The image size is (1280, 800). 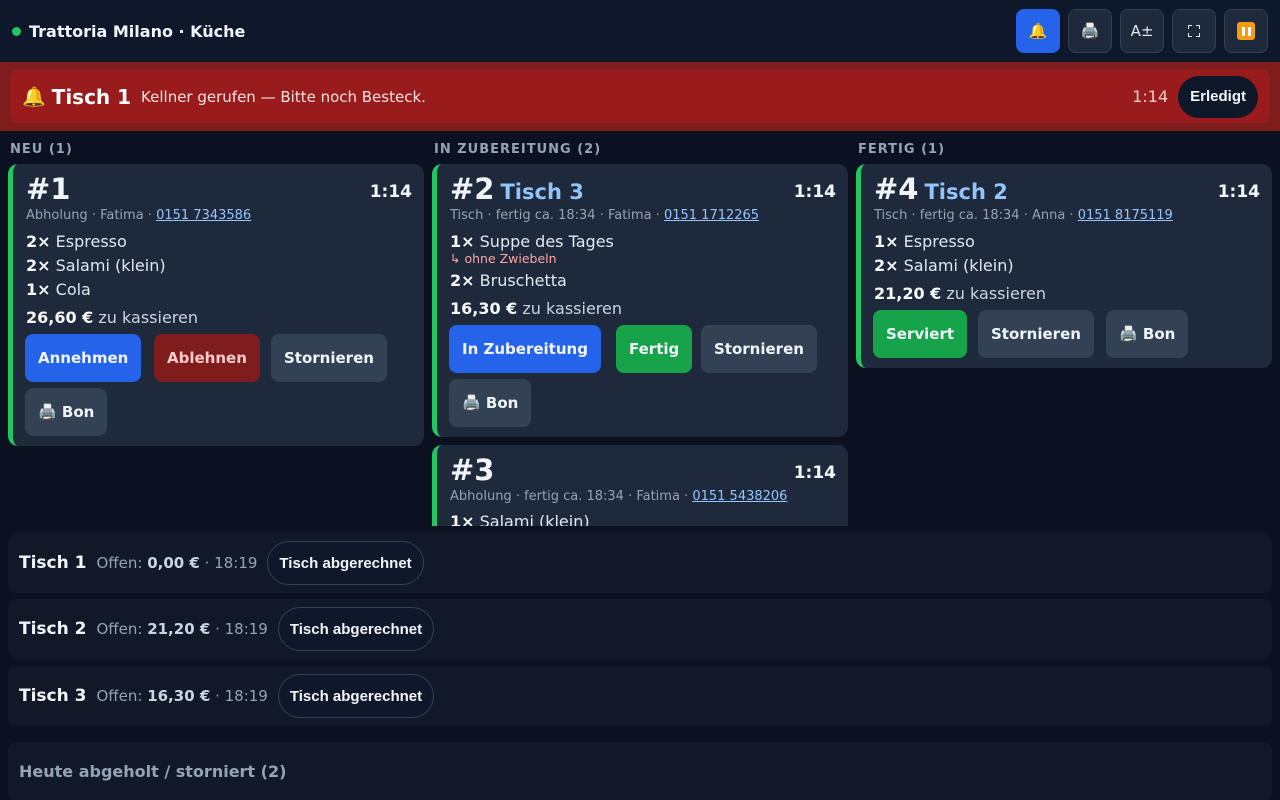 What do you see at coordinates (83, 358) in the screenshot?
I see `accept-button: Annehmen` at bounding box center [83, 358].